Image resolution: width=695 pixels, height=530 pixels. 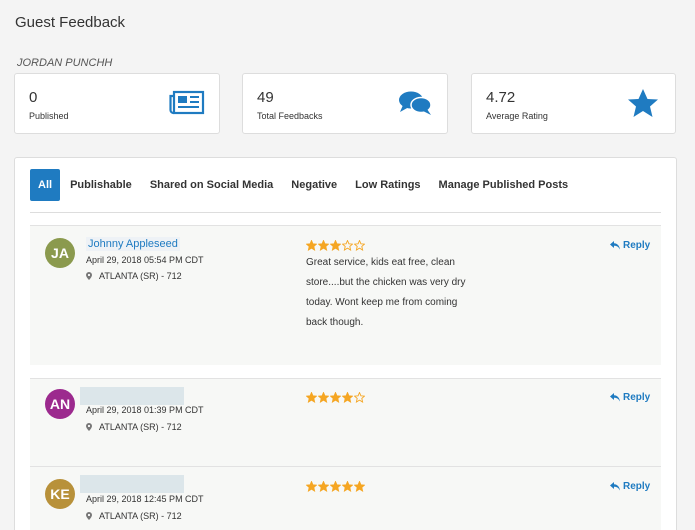 What do you see at coordinates (145, 499) in the screenshot?
I see `review-date: April 29, 2018 12:45 PM CDT` at bounding box center [145, 499].